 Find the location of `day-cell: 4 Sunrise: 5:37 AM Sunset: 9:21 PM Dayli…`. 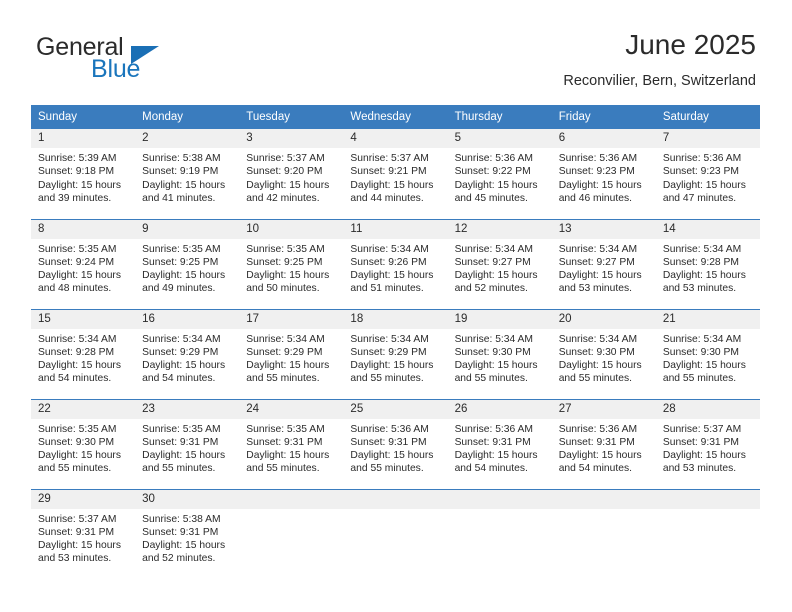

day-cell: 4 Sunrise: 5:37 AM Sunset: 9:21 PM Dayli… is located at coordinates (395, 174).